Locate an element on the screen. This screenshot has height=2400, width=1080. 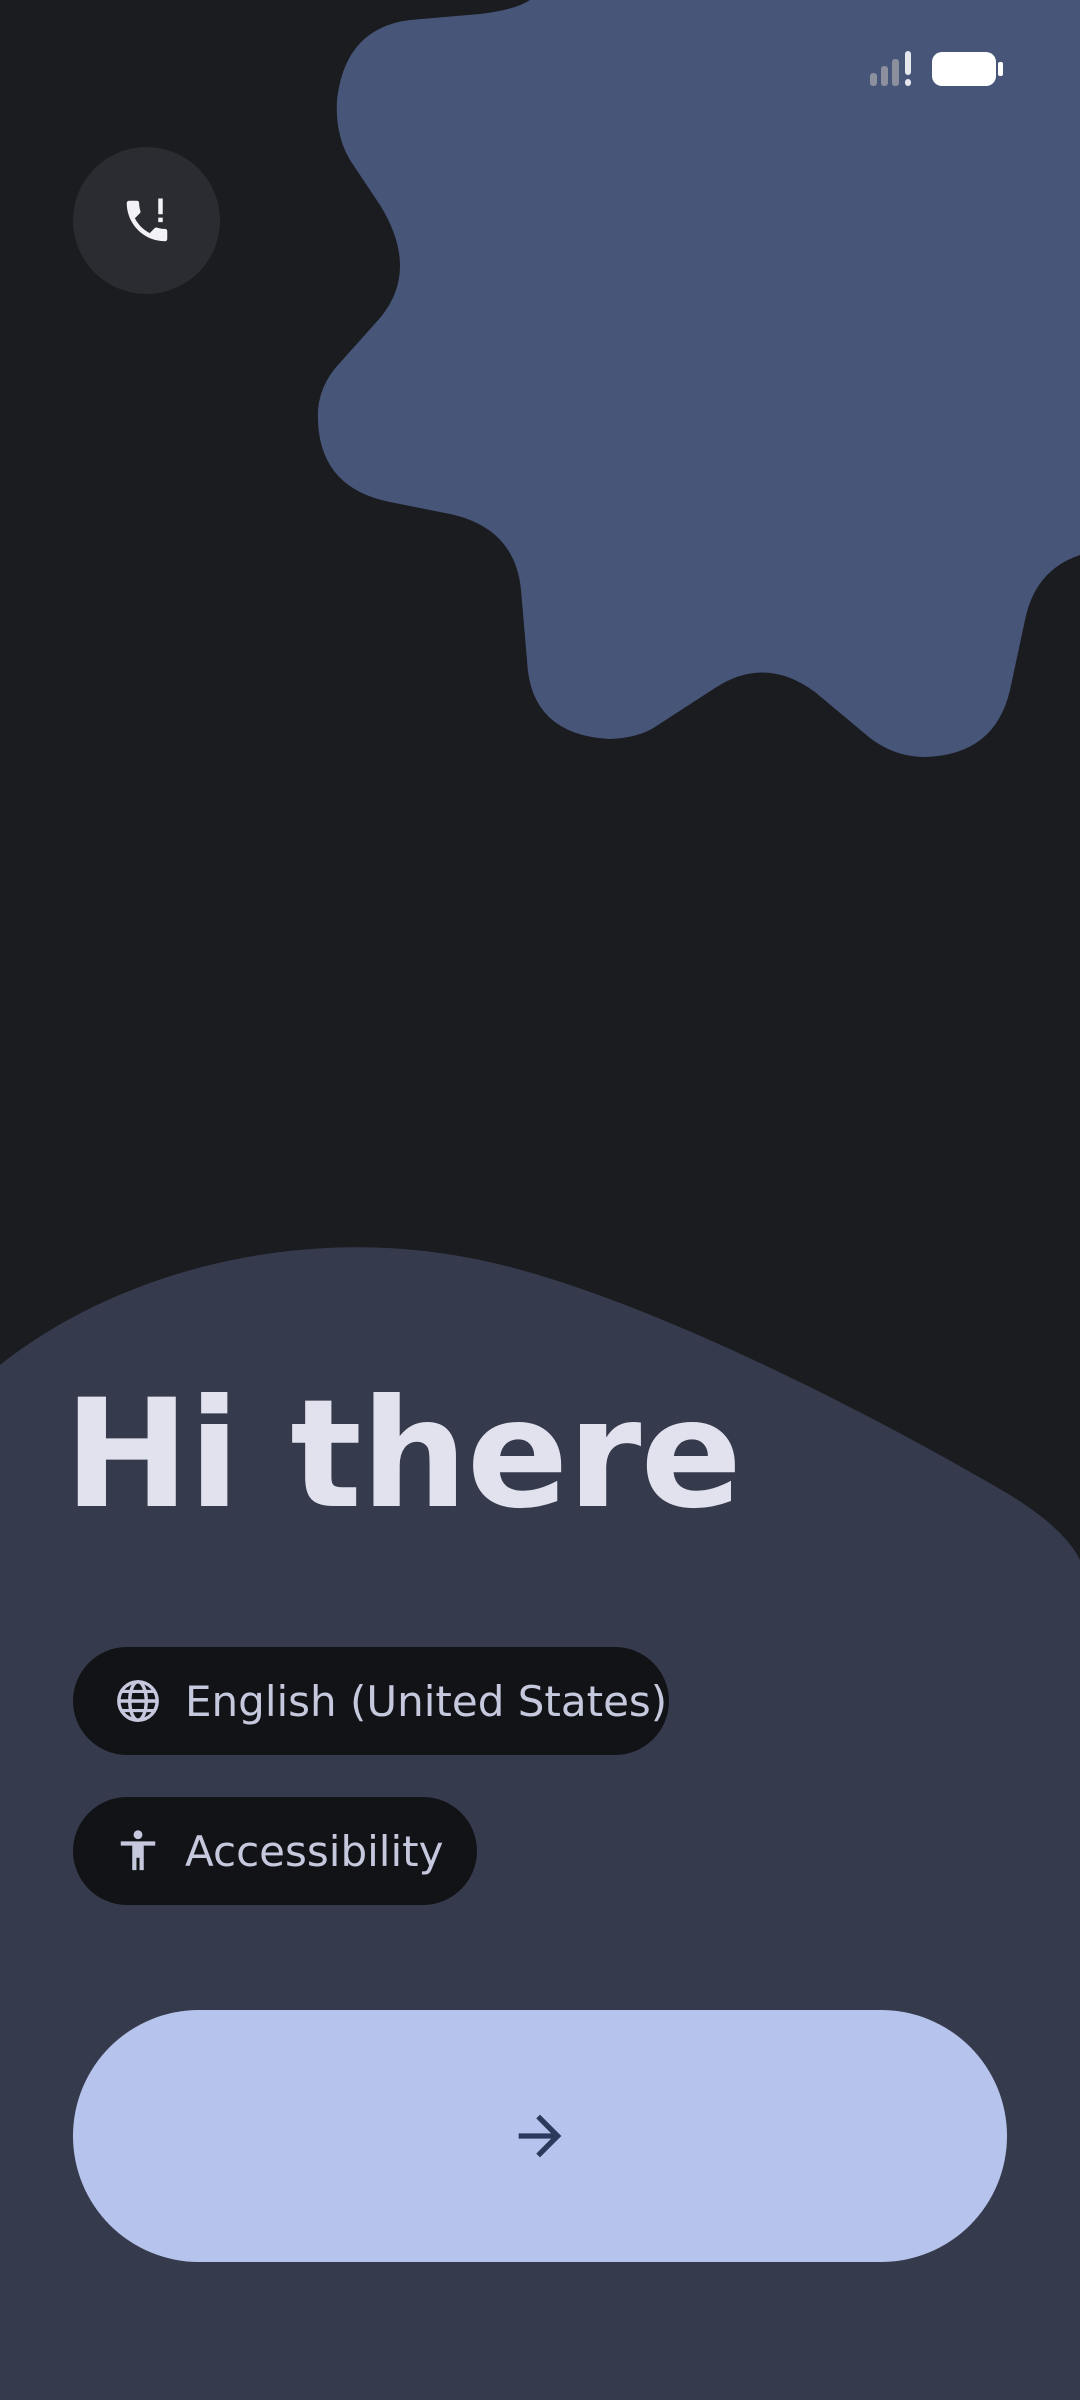
battery-icon is located at coordinates (967, 69).